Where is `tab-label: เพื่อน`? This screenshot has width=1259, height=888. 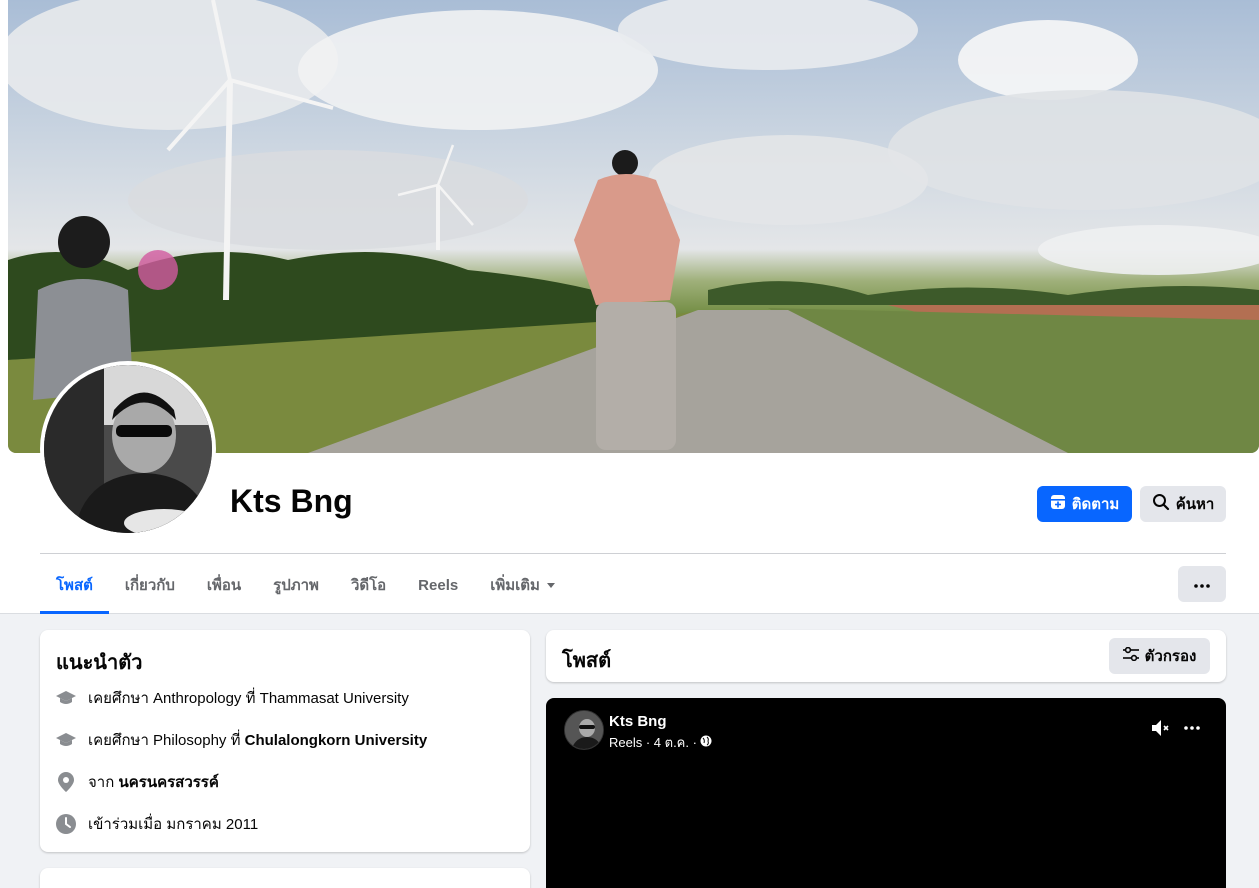 tab-label: เพื่อน is located at coordinates (224, 585).